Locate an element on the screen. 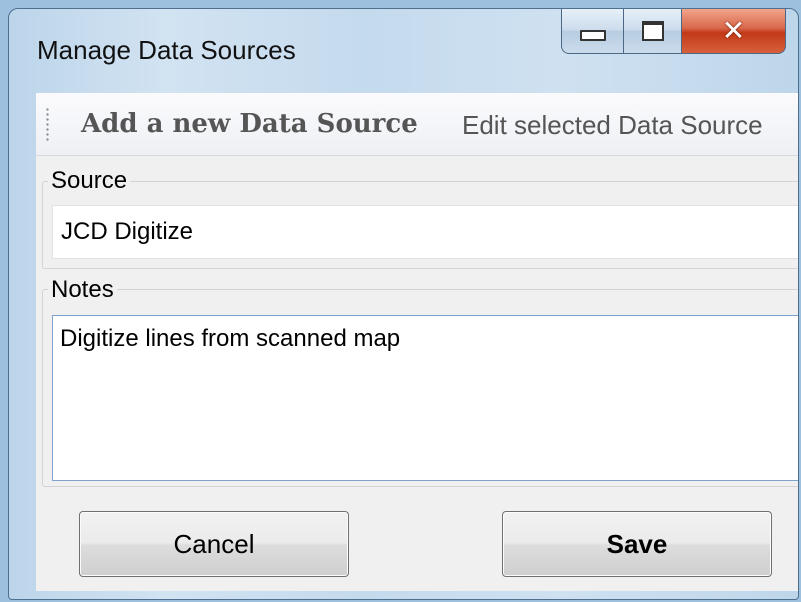  window-title: Manage Data Sources is located at coordinates (166, 50).